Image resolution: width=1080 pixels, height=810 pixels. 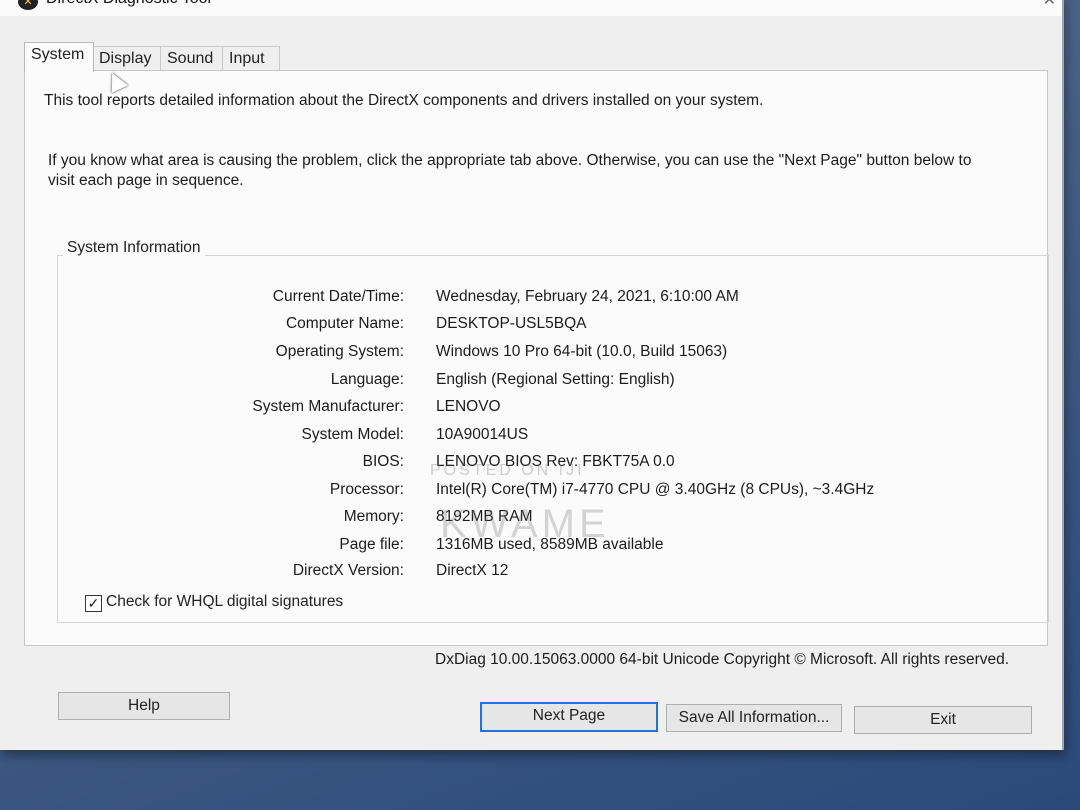 I want to click on whql-checkbox-row: ✓ Check for WHQL digital signatures, so click(x=214, y=602).